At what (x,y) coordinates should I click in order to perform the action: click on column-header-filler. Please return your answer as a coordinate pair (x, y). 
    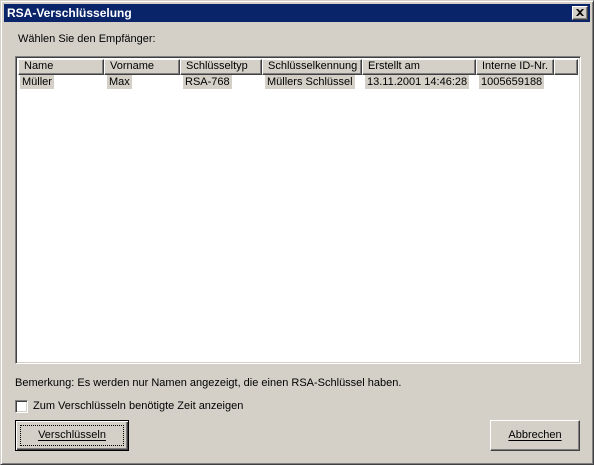
    Looking at the image, I should click on (566, 67).